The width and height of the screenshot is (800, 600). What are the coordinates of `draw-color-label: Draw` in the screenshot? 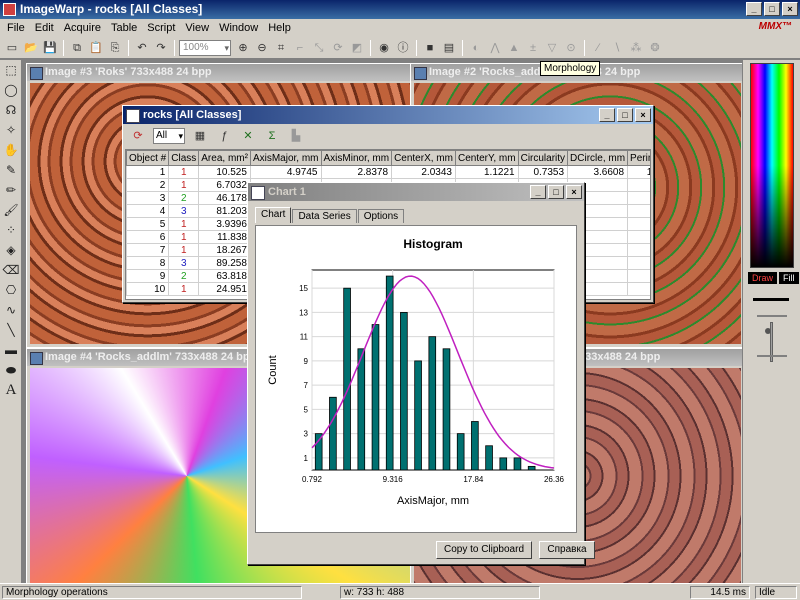 It's located at (763, 278).